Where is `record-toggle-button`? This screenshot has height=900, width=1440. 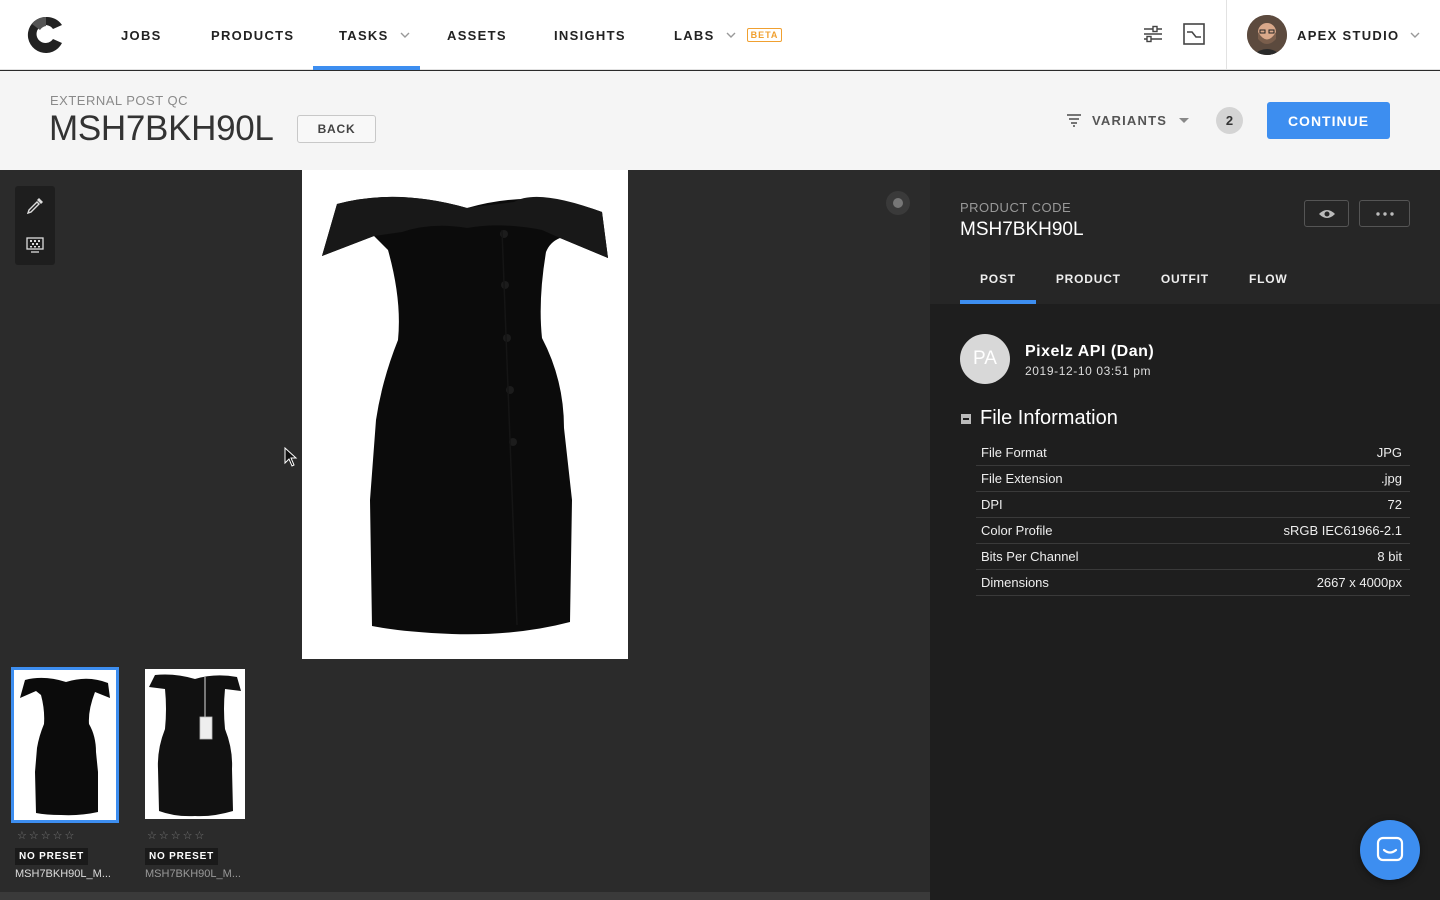 record-toggle-button is located at coordinates (898, 203).